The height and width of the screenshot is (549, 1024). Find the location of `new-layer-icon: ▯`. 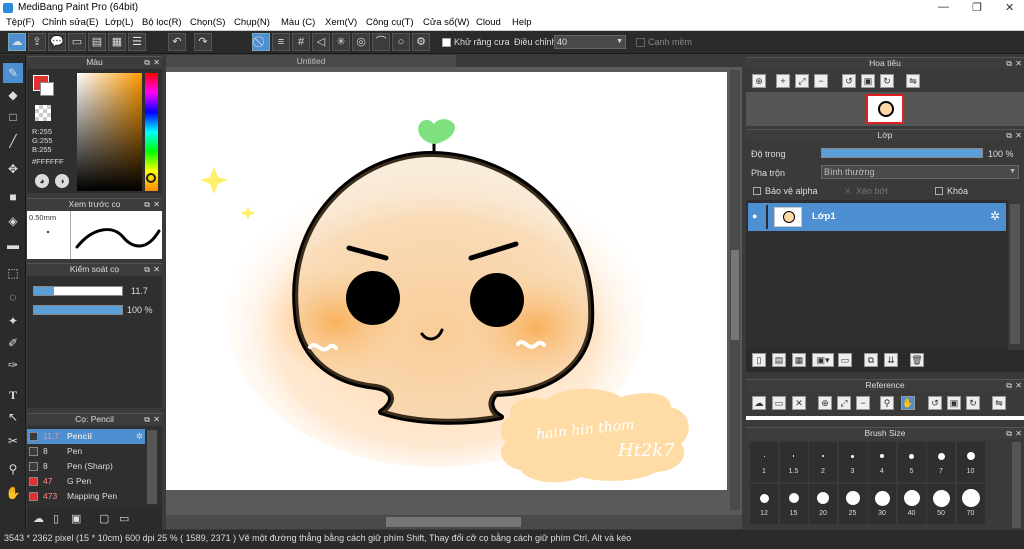

new-layer-icon: ▯ is located at coordinates (759, 360).